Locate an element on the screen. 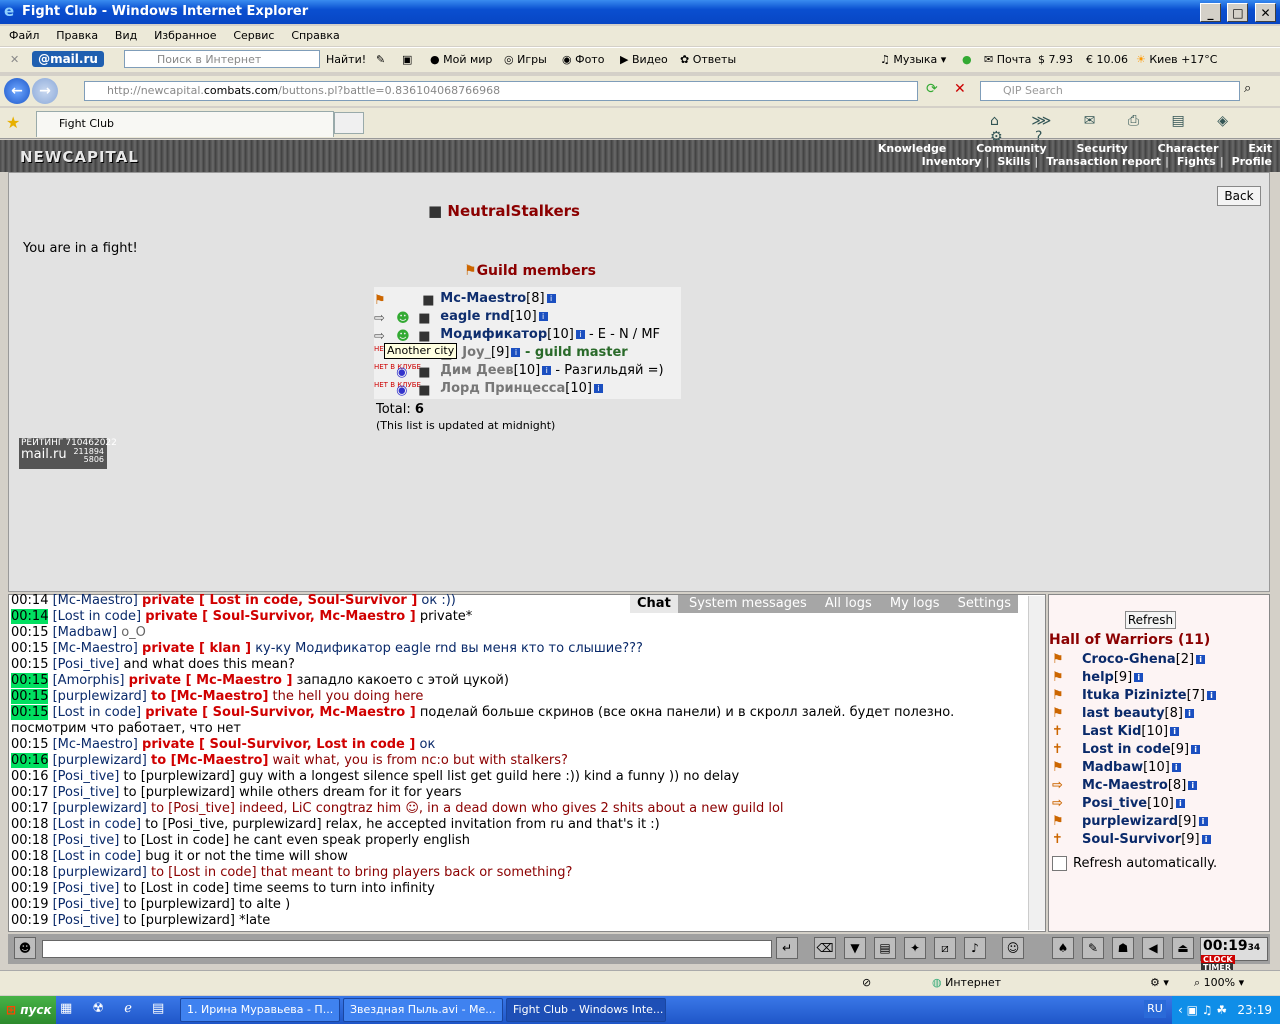 Image resolution: width=1280 pixels, height=1024 pixels. toolbar-video: ▶ Видео is located at coordinates (644, 60).